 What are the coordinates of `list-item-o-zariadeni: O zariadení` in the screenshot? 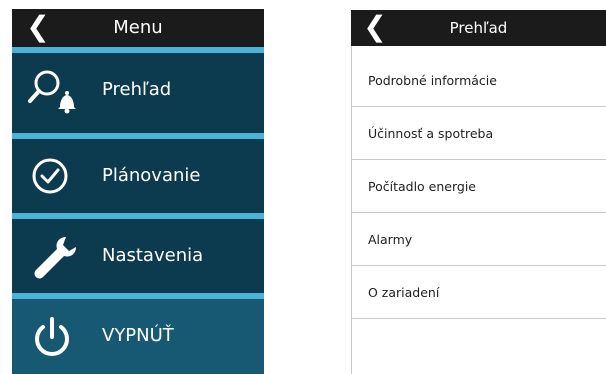 It's located at (478, 292).